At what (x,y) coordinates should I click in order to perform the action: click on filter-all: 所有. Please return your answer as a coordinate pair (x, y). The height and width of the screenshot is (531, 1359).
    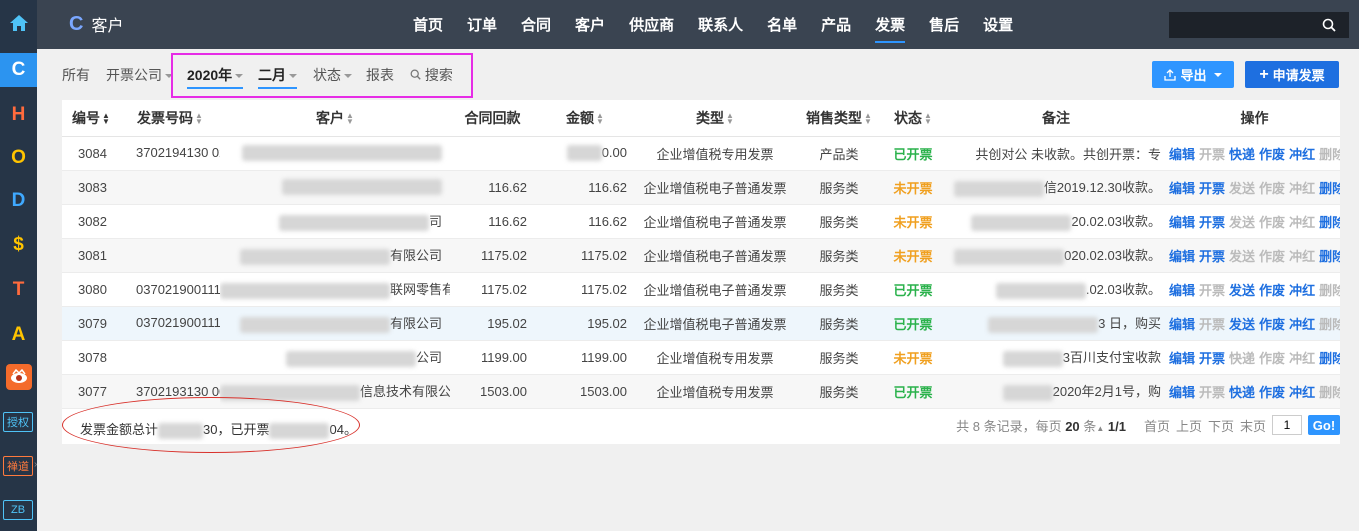
    Looking at the image, I should click on (76, 75).